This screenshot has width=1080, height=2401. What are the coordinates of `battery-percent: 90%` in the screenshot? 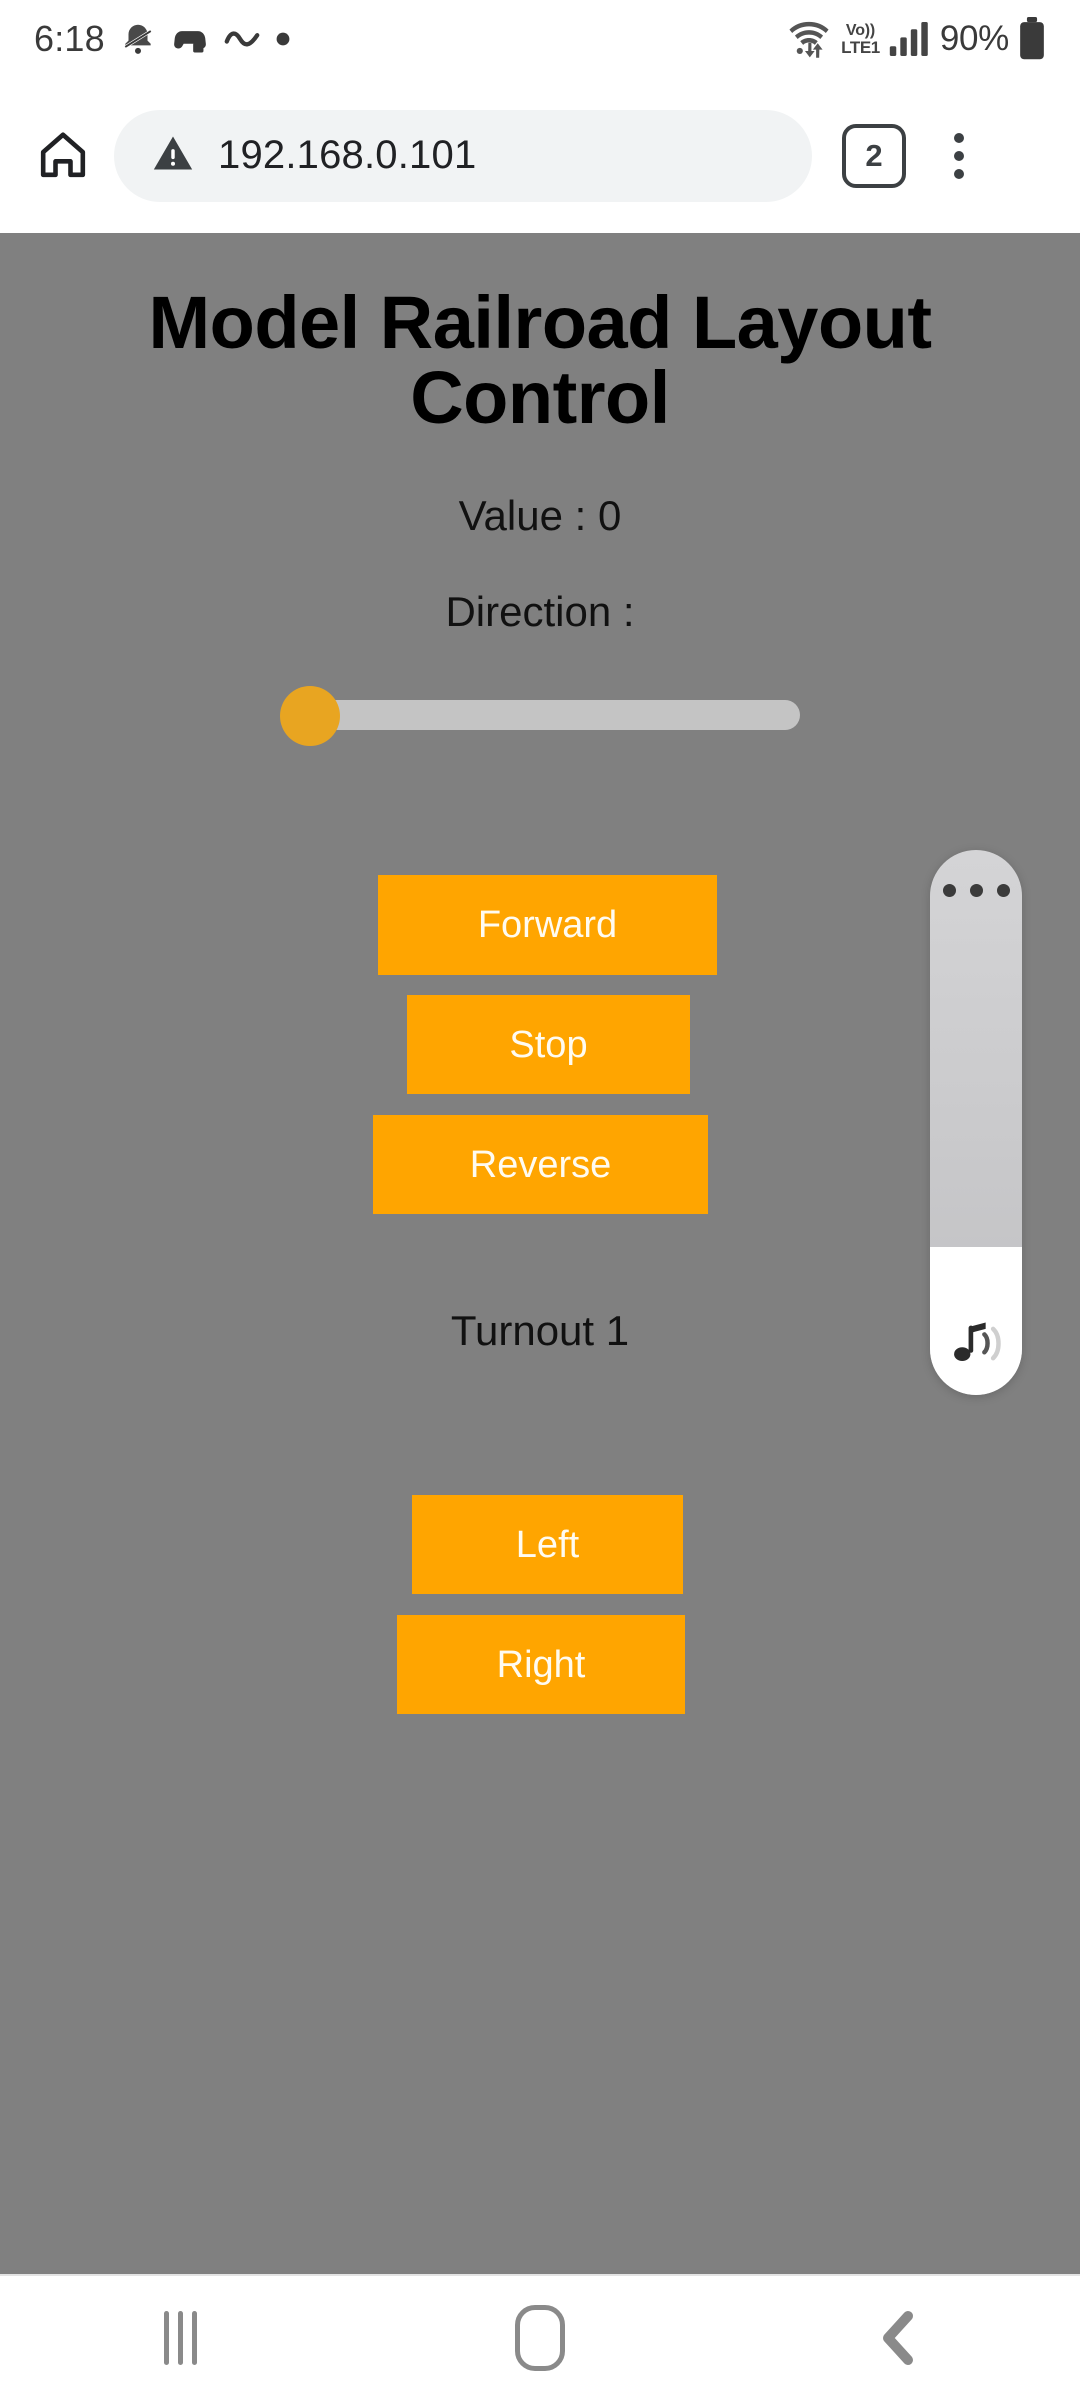 It's located at (974, 38).